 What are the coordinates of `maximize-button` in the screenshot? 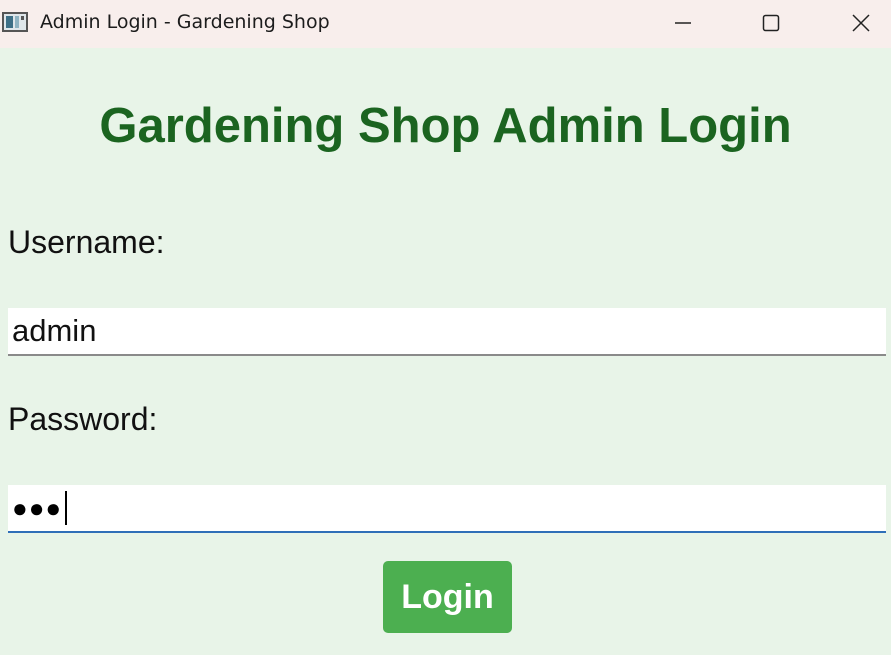 It's located at (771, 23).